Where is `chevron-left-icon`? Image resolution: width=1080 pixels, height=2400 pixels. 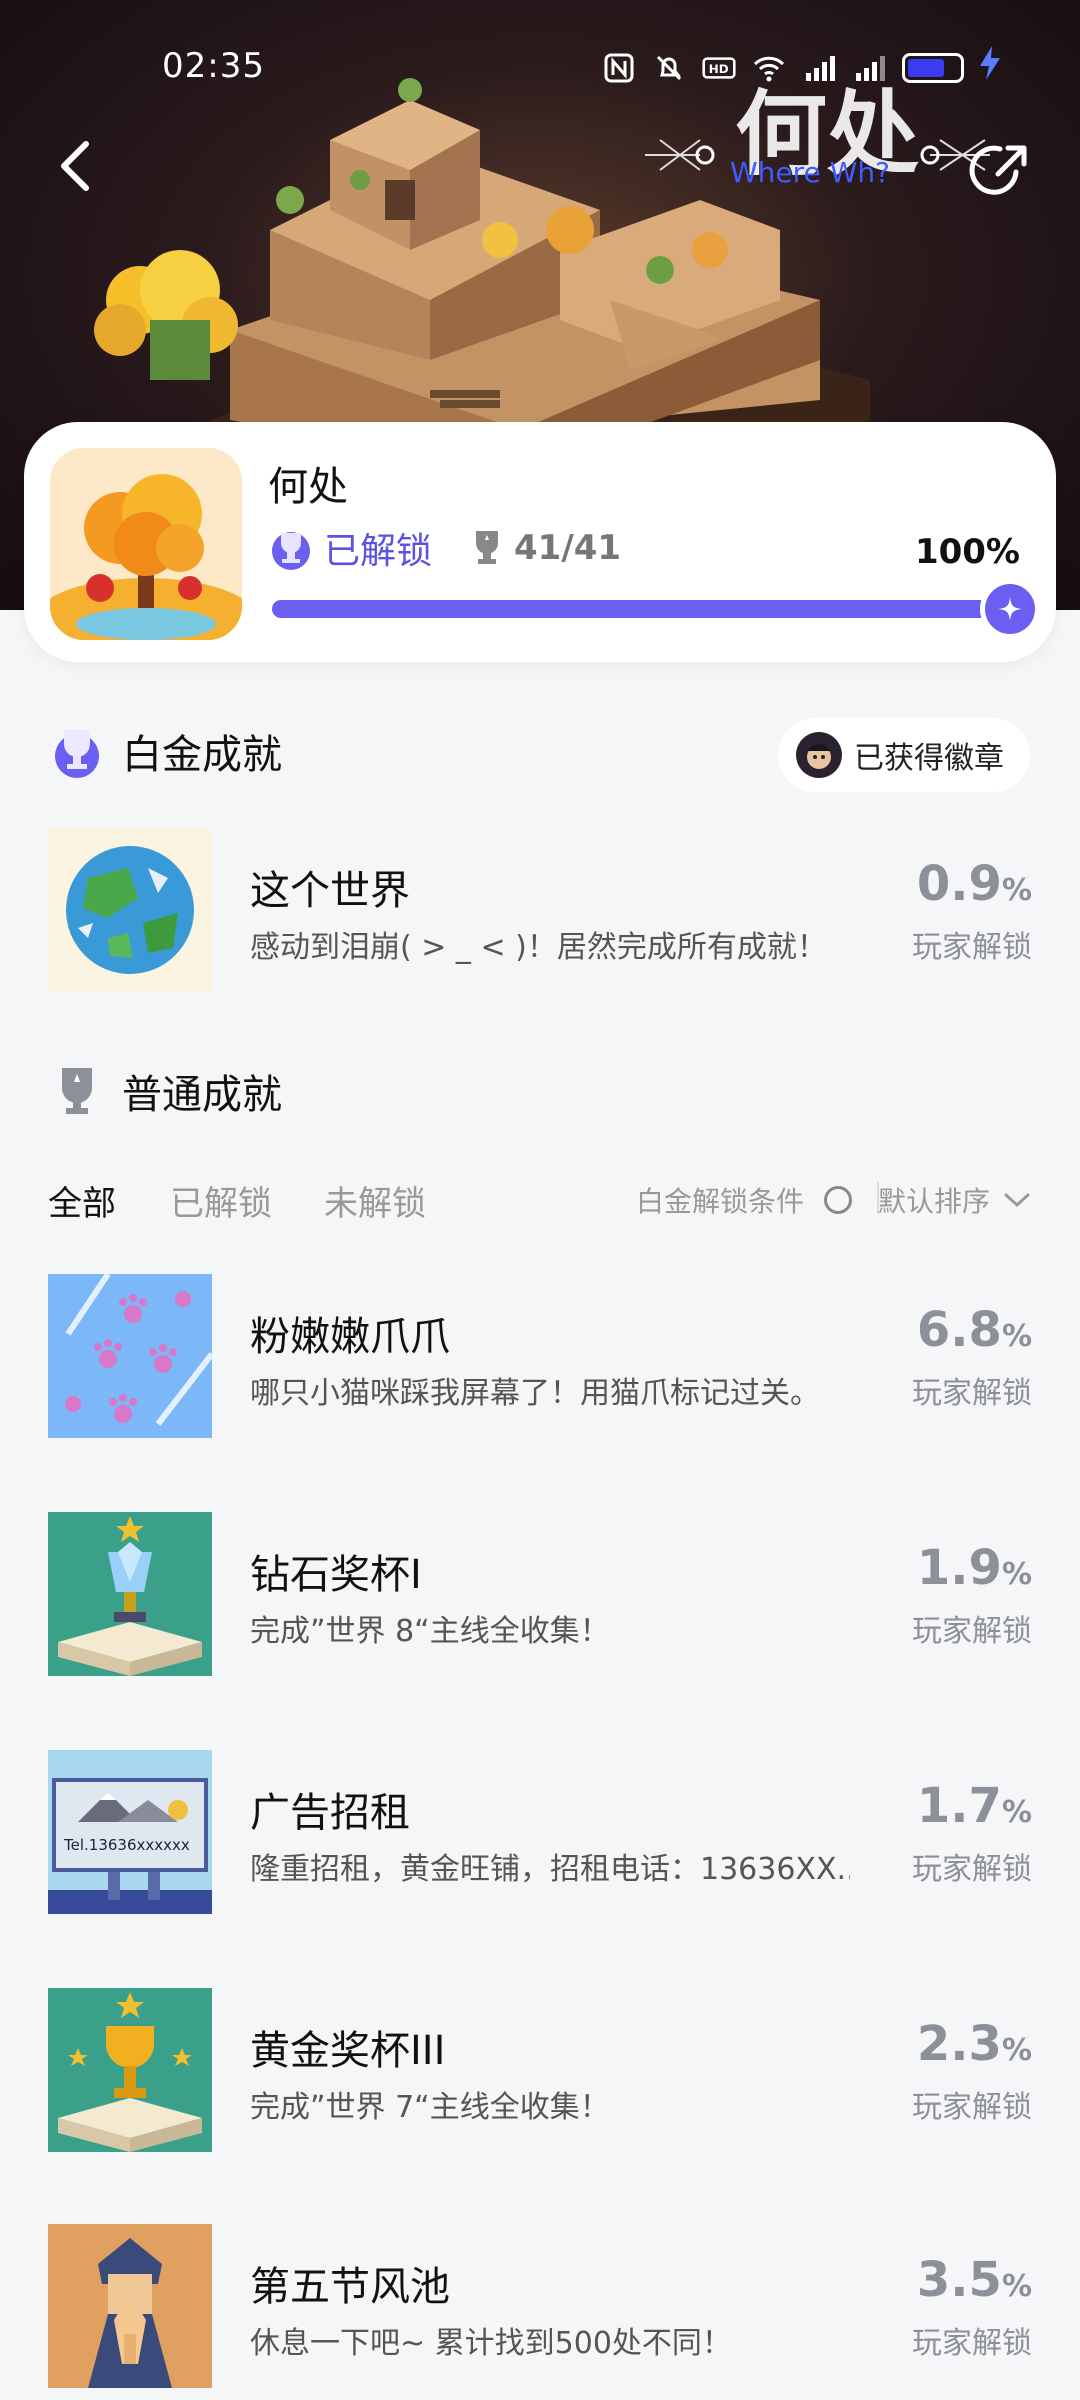
chevron-left-icon is located at coordinates (75, 166).